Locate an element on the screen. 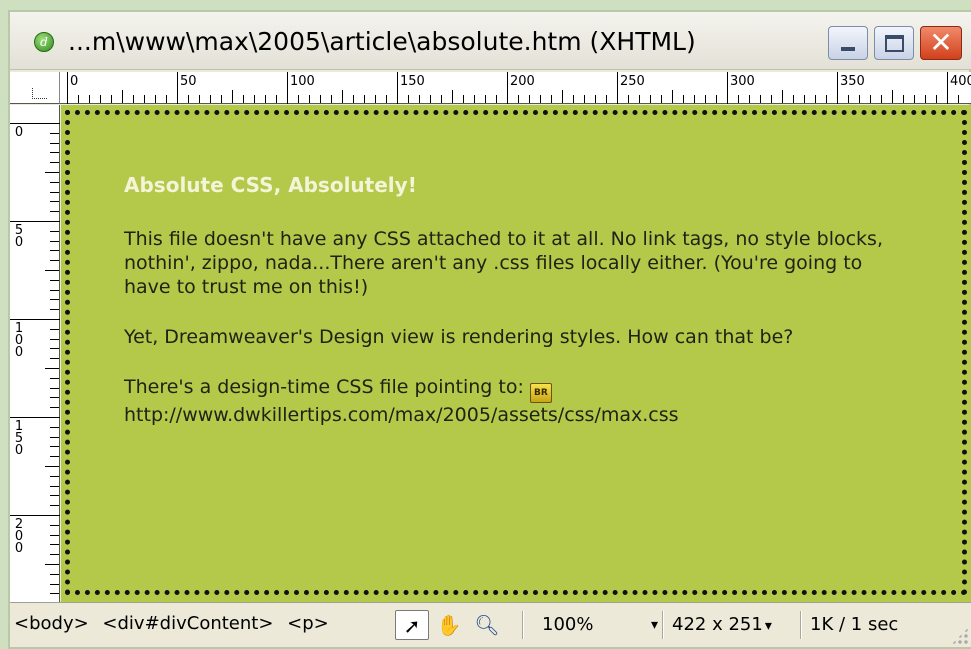 This screenshot has height=649, width=971. tag-selector: <body> <div#divContent> <p> is located at coordinates (175, 623).